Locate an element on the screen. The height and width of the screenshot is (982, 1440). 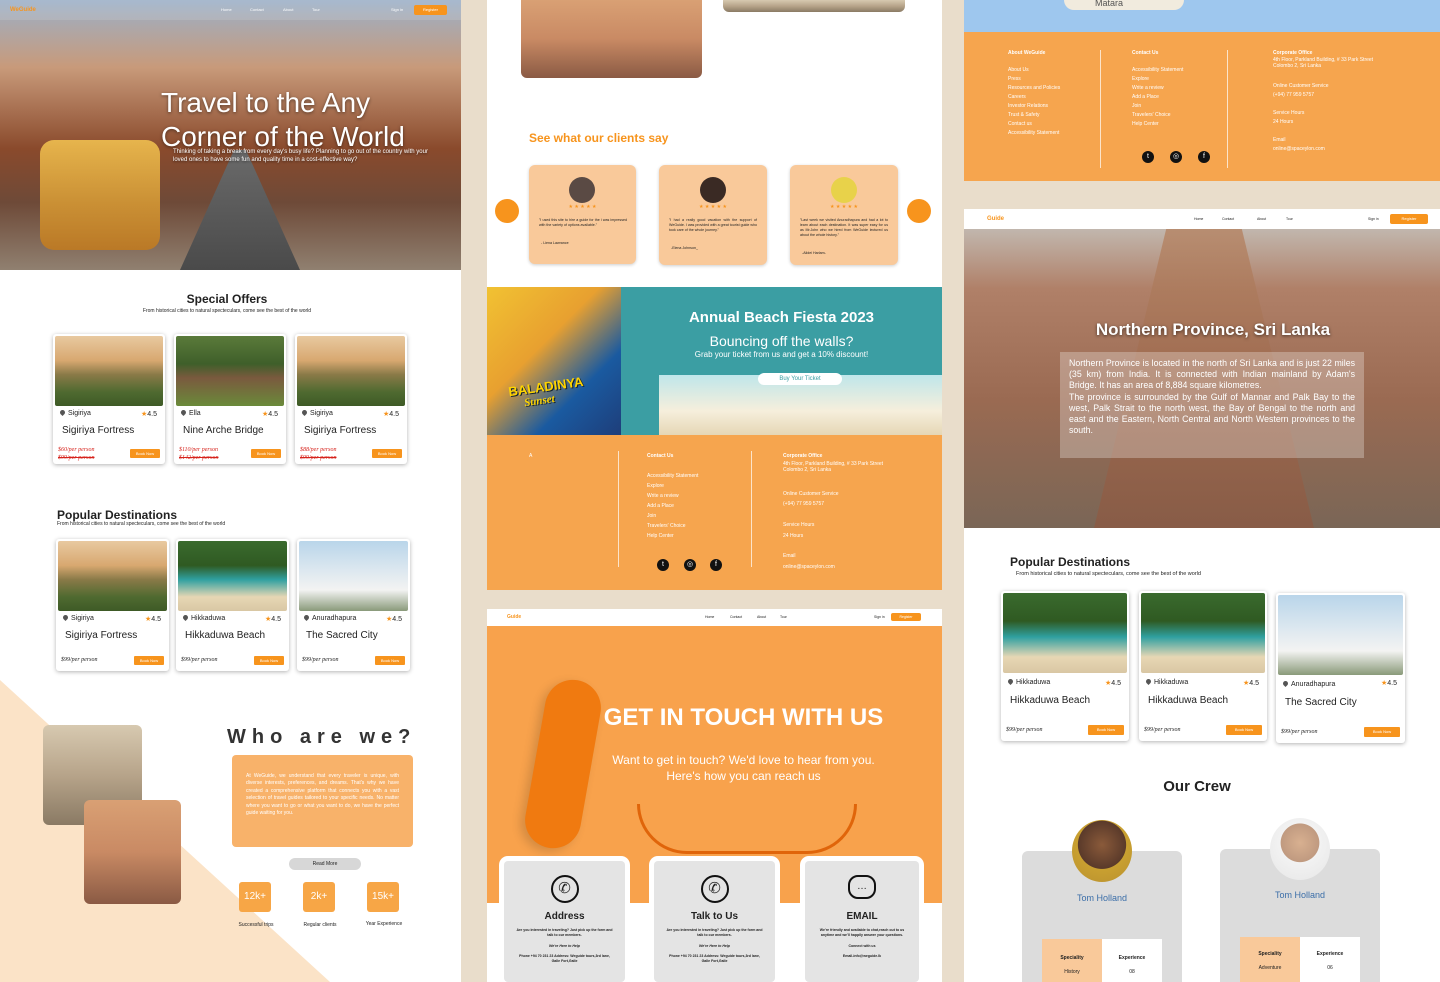
contact-card-sub: Connect with us is located at coordinates (862, 946).